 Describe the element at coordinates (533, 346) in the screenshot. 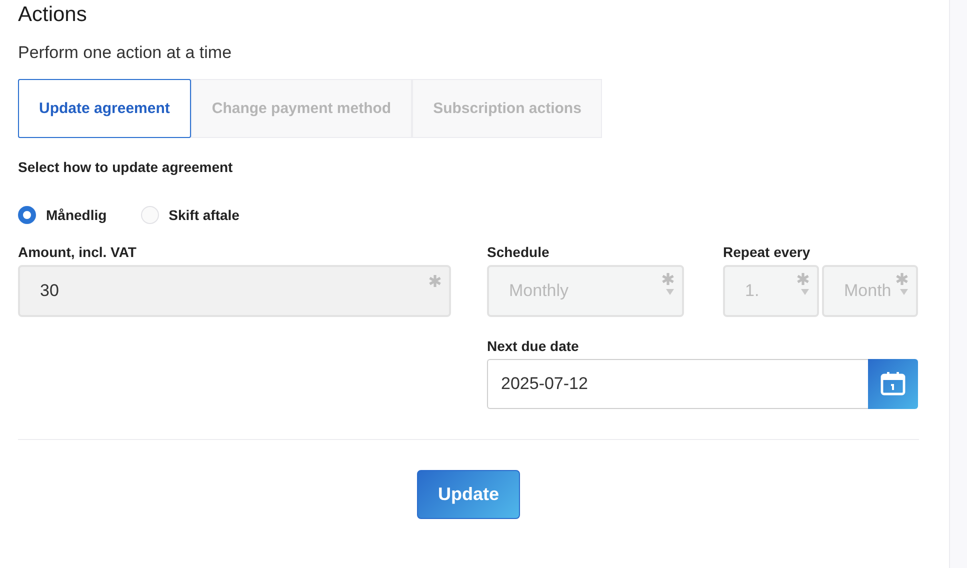

I see `field-label: Next due date` at that location.